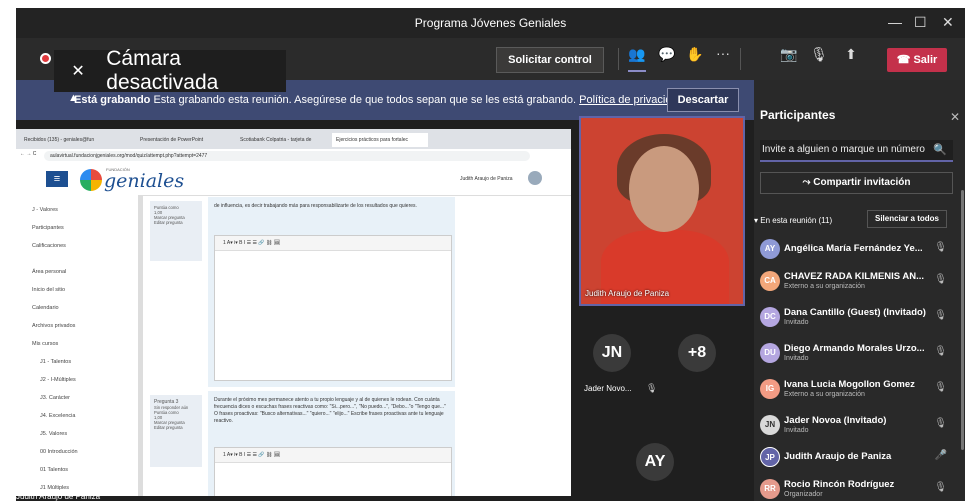  What do you see at coordinates (695, 54) in the screenshot?
I see `reactions-icon: ✋` at bounding box center [695, 54].